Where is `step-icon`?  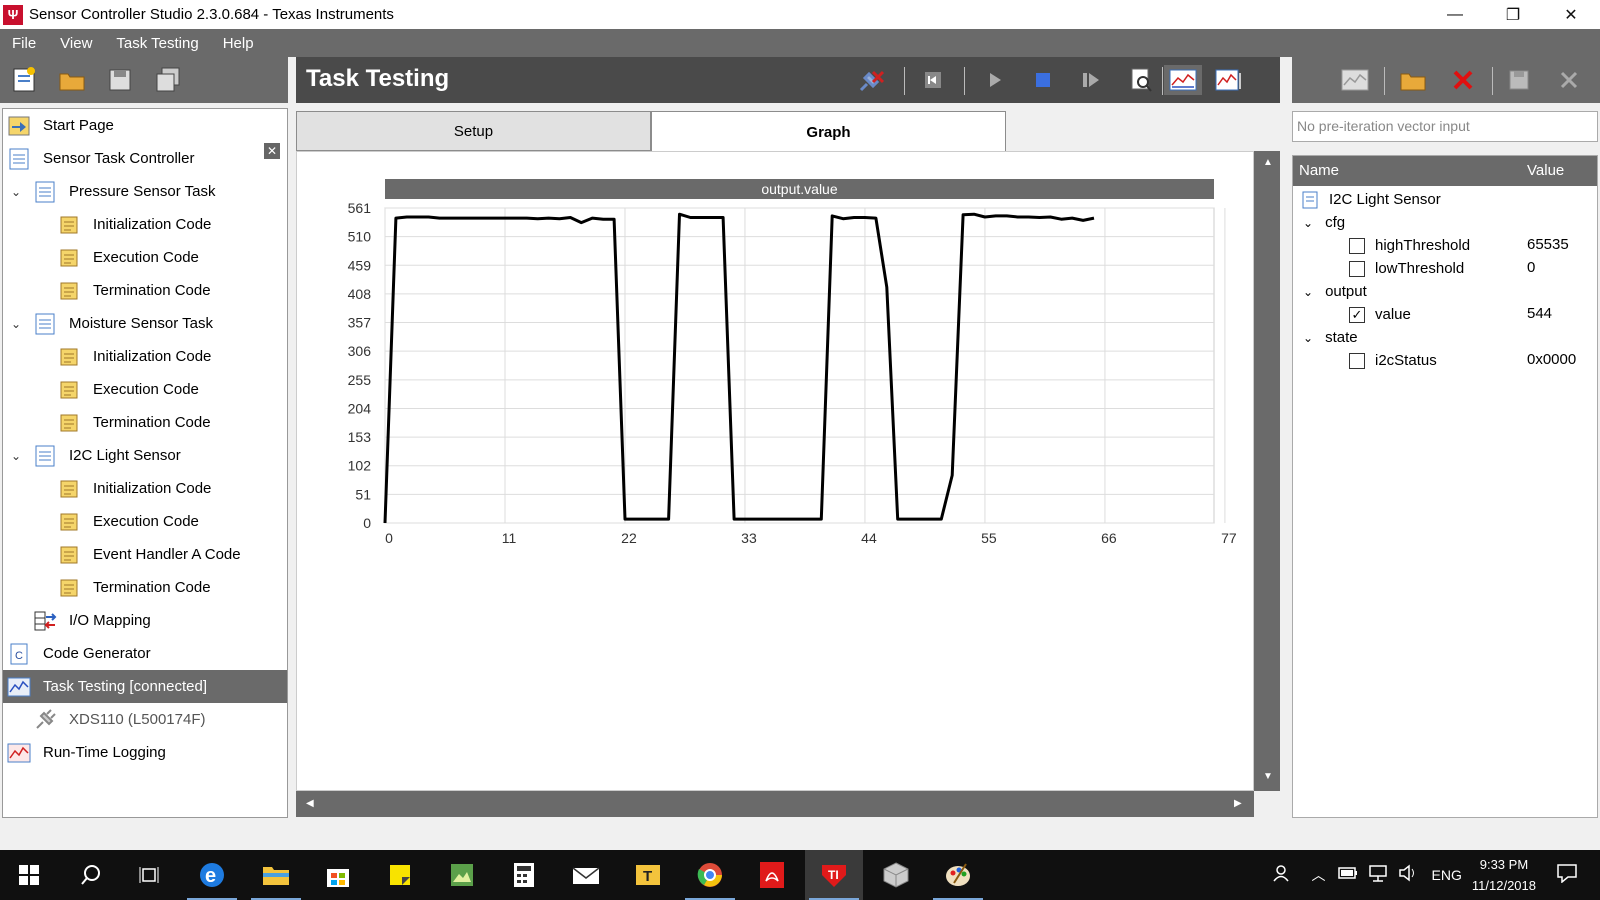
step-icon is located at coordinates (1091, 80).